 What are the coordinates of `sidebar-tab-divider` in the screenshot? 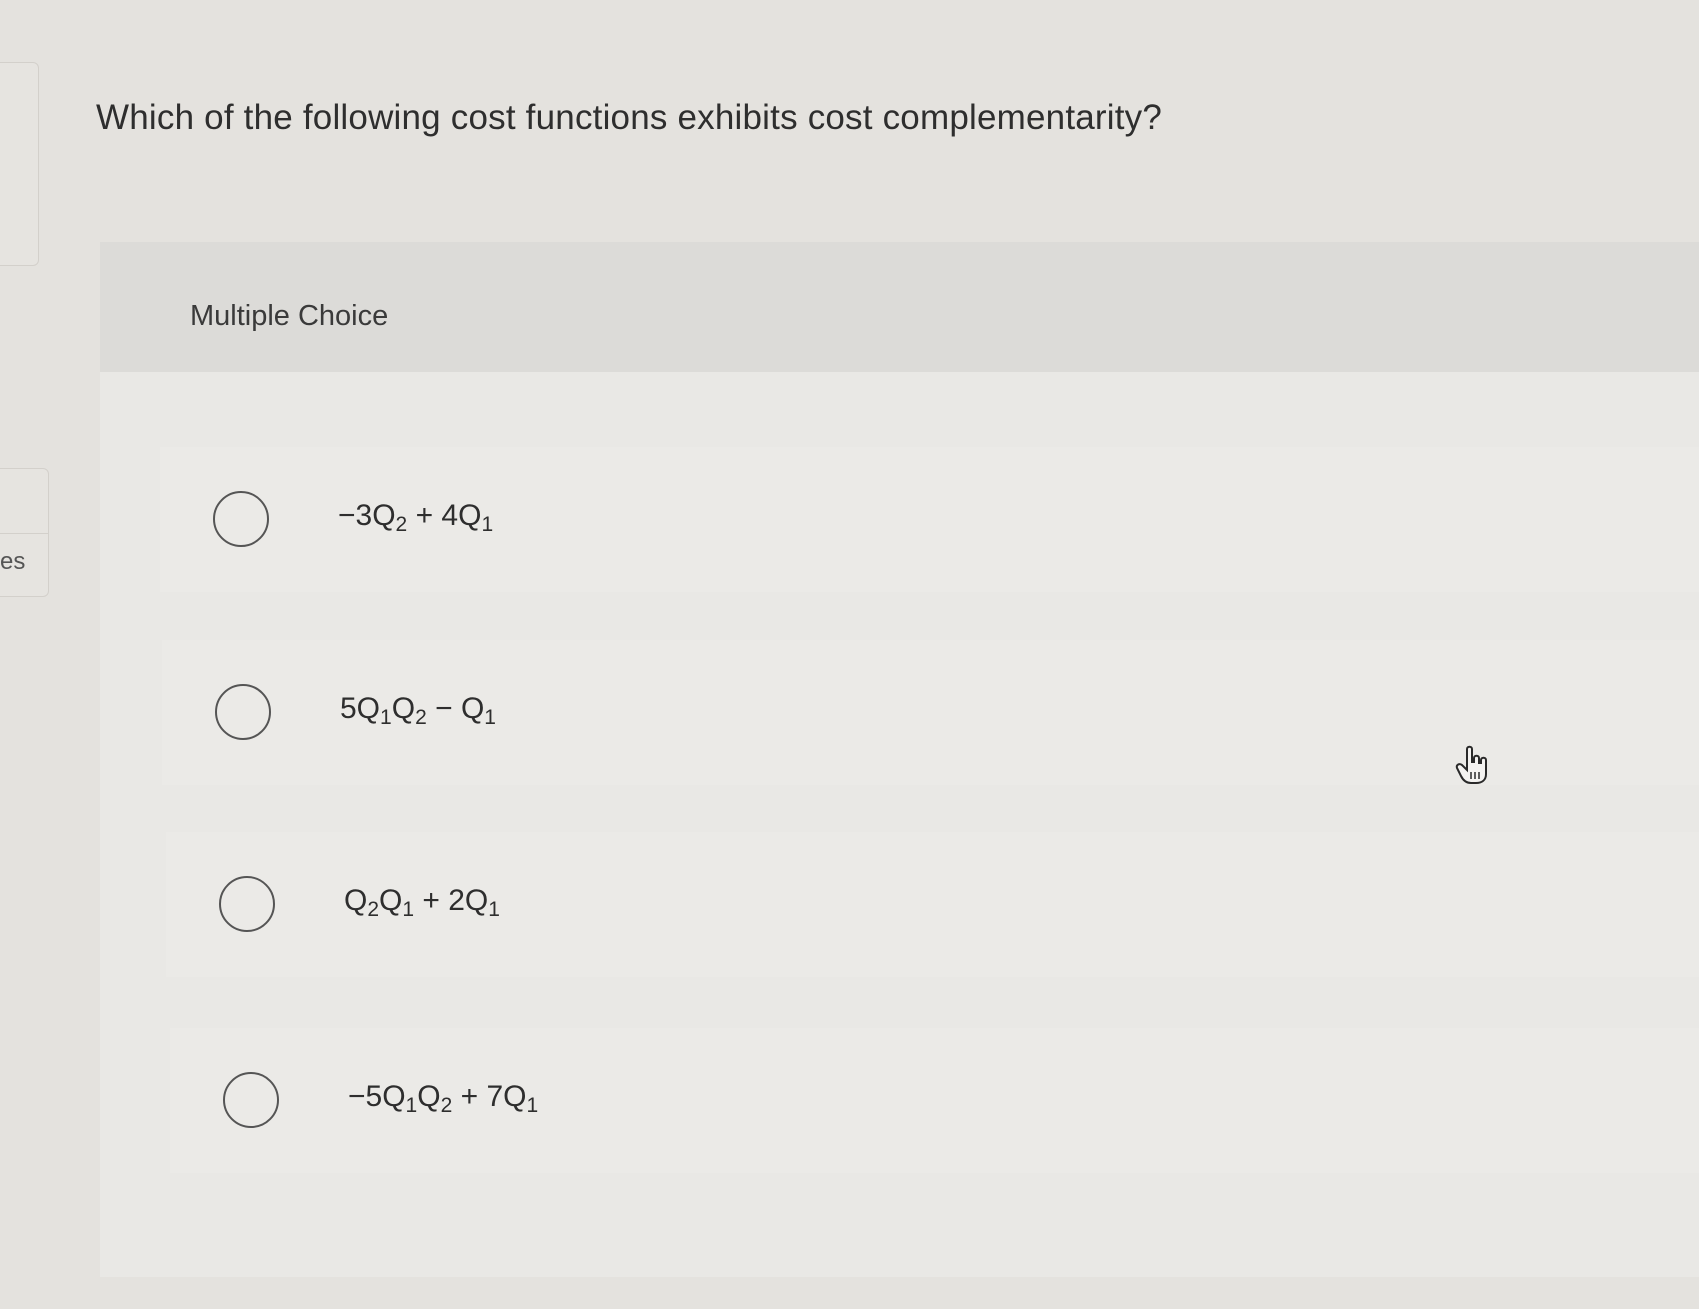 It's located at (24, 533).